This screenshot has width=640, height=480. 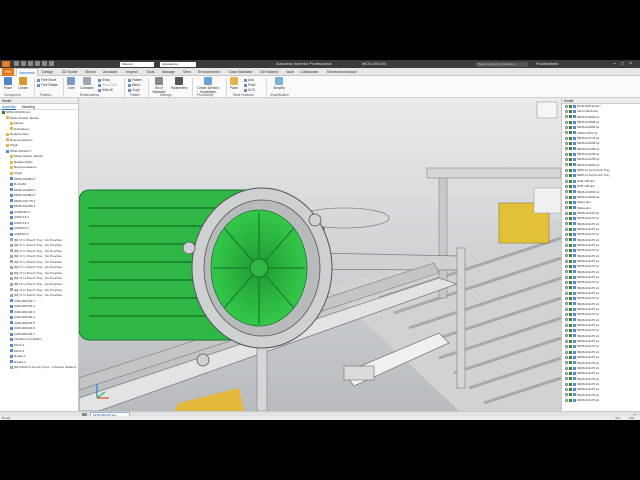 I want to click on place-button: Place, so click(x=8, y=83).